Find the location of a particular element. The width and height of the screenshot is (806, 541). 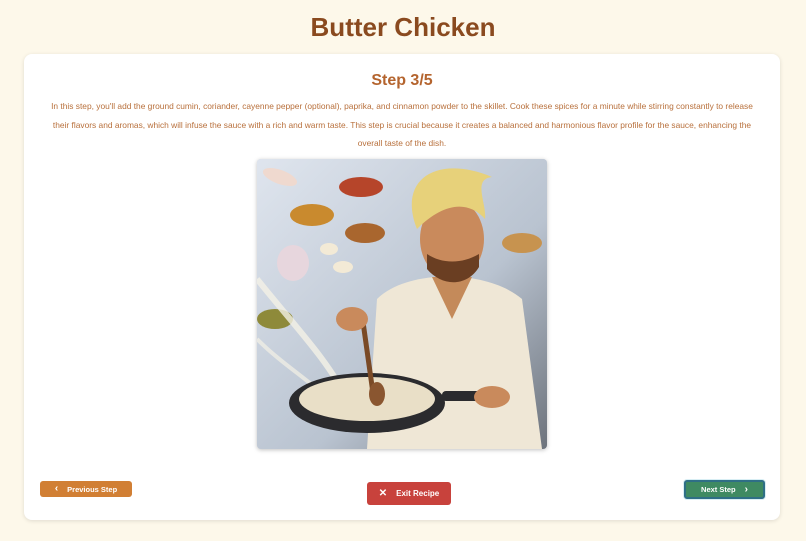

page-title: Butter Chicken is located at coordinates (403, 27).